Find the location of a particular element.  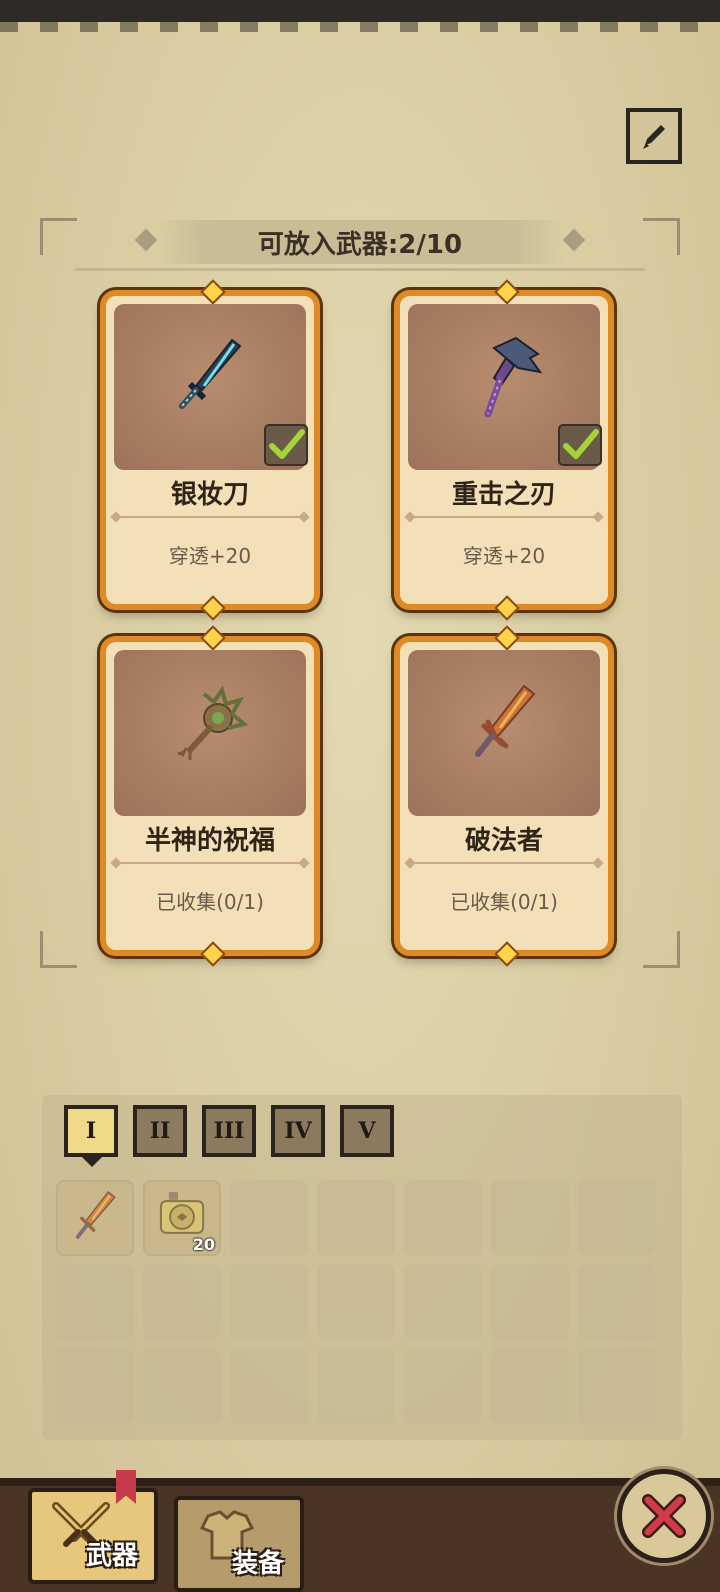

close-icon is located at coordinates (664, 1516).